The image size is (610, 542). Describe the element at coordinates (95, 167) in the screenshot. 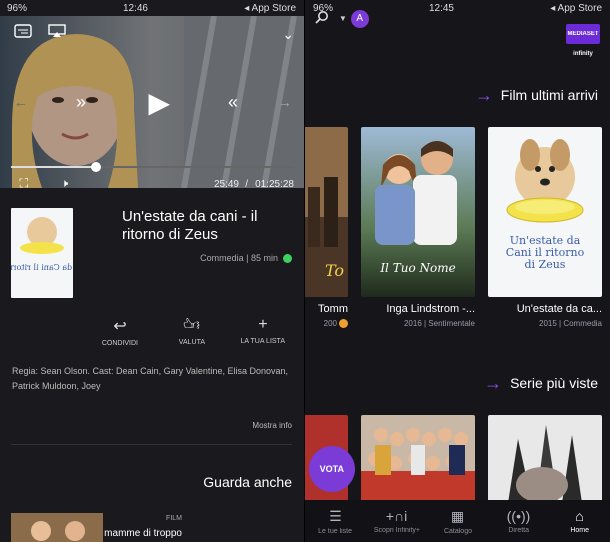

I see `seek-knob` at that location.